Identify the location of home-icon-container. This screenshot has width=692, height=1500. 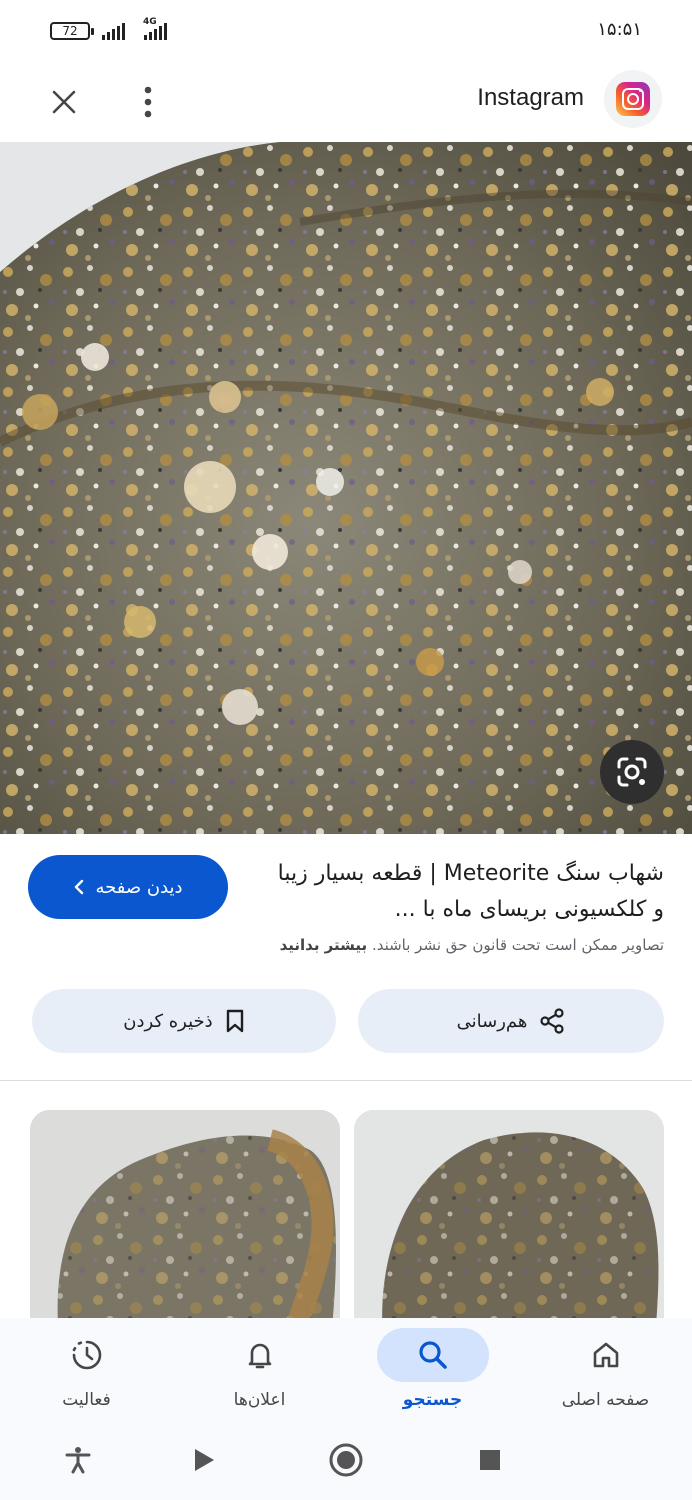
(606, 1355).